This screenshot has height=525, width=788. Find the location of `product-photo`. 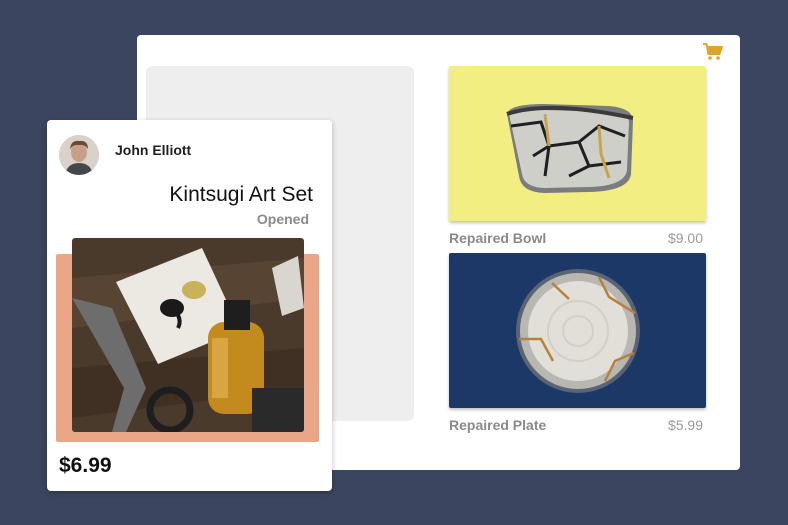

product-photo is located at coordinates (188, 335).